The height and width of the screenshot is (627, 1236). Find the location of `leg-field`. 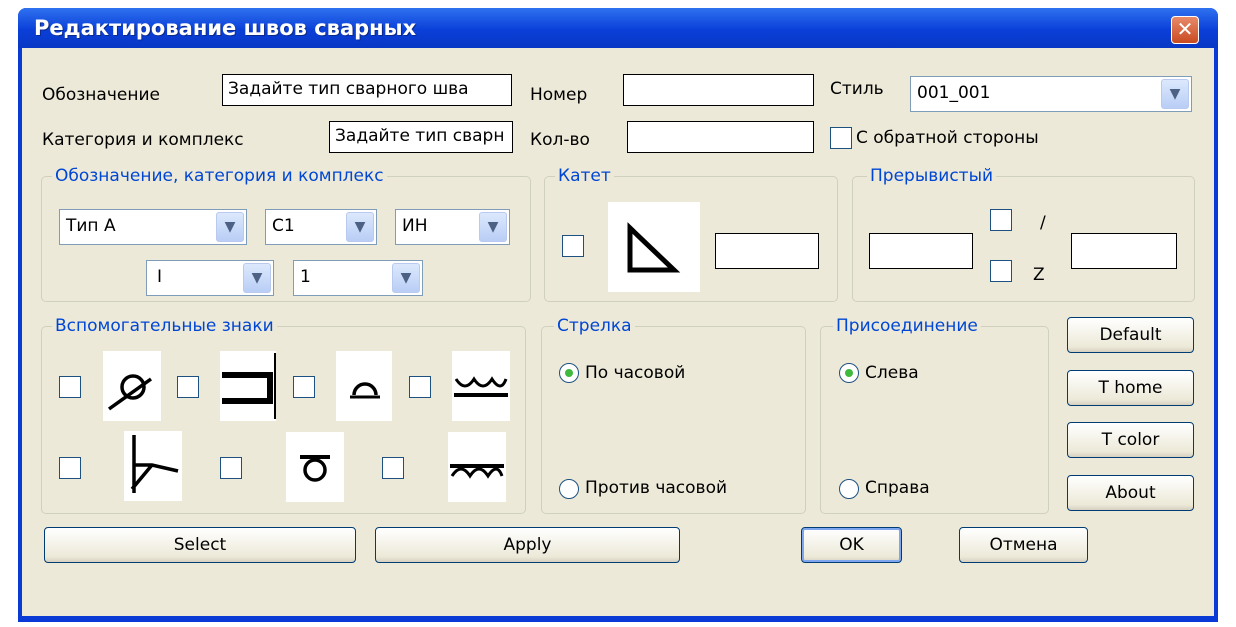

leg-field is located at coordinates (767, 251).